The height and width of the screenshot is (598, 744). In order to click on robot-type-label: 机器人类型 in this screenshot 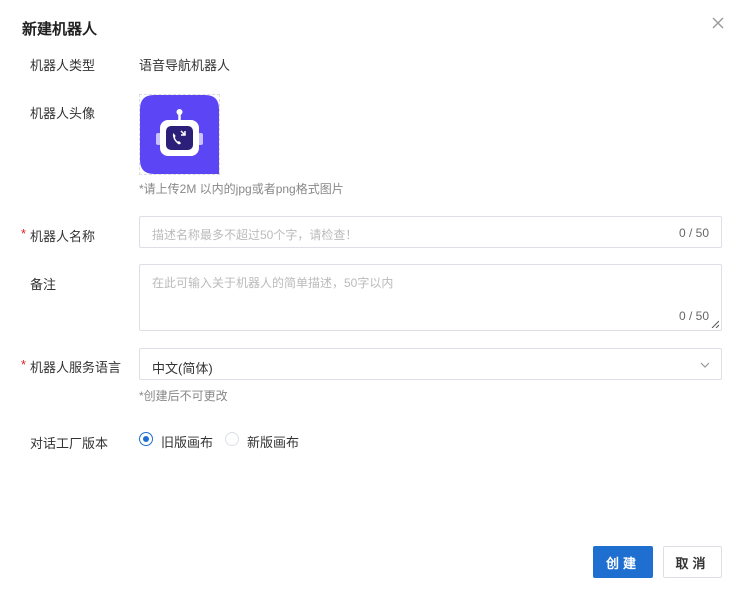, I will do `click(63, 65)`.